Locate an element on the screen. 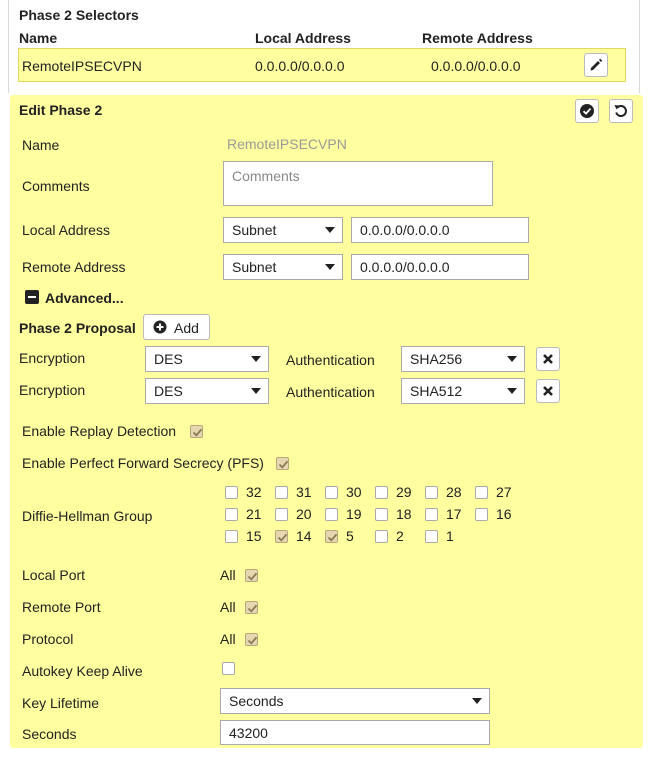 Image resolution: width=655 pixels, height=758 pixels. dh-group-30-label: 30 is located at coordinates (354, 492).